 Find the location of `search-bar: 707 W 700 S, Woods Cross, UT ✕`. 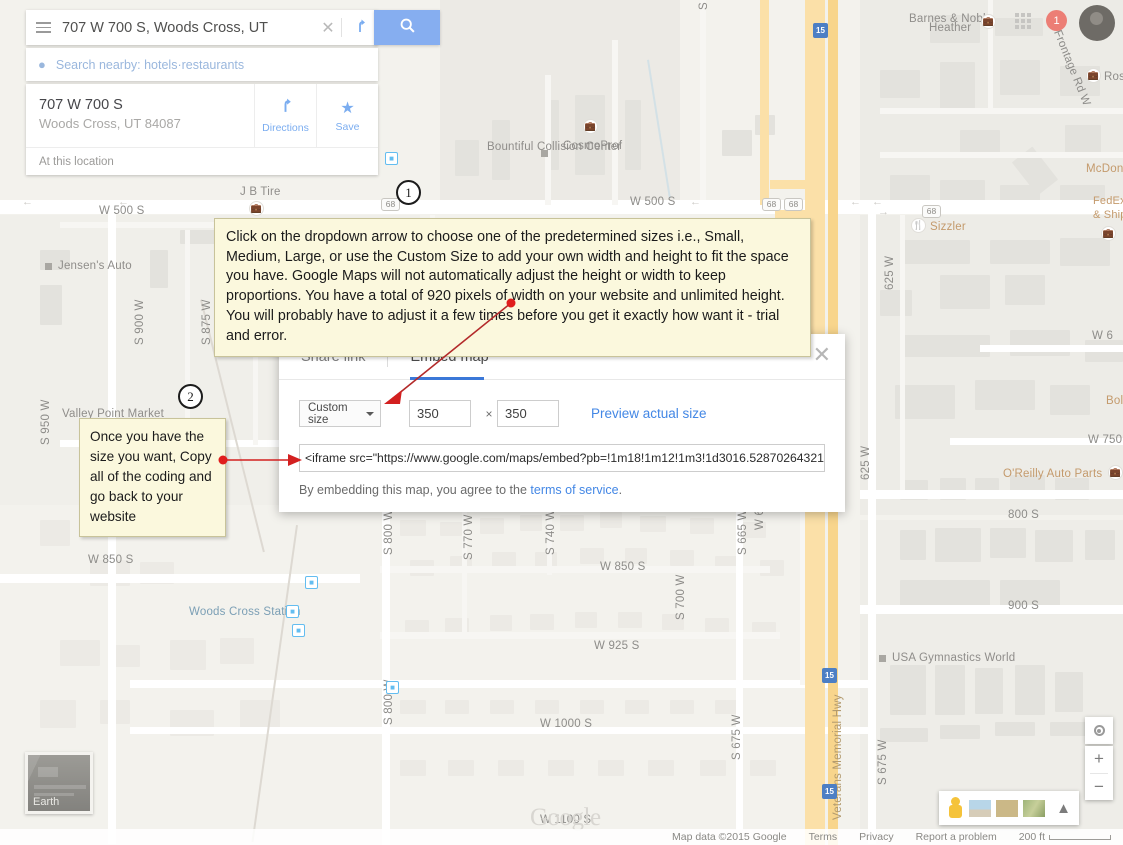

search-bar: 707 W 700 S, Woods Cross, UT ✕ is located at coordinates (202, 27).